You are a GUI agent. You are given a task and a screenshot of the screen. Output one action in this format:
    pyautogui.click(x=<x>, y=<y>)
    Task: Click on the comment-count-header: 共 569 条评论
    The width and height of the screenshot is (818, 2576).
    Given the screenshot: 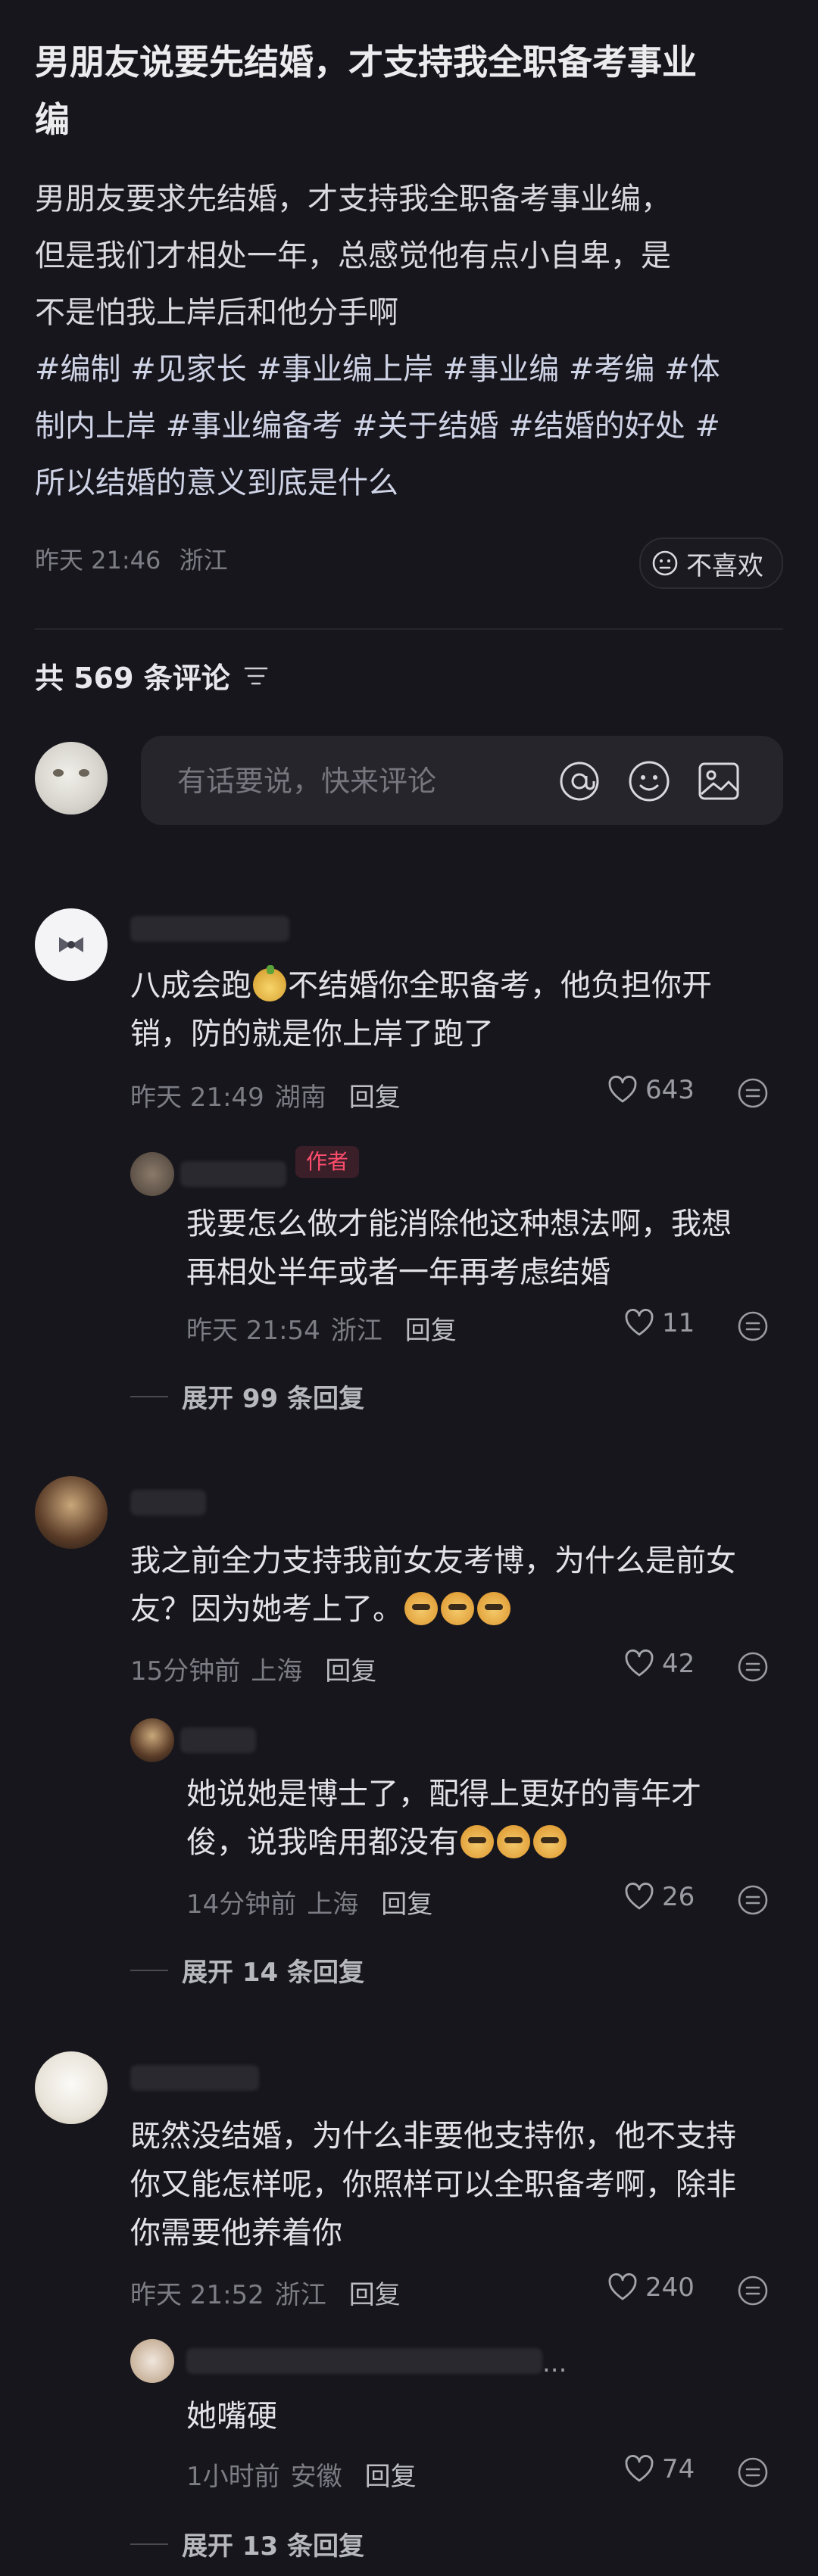 What is the action you would take?
    pyautogui.click(x=152, y=675)
    